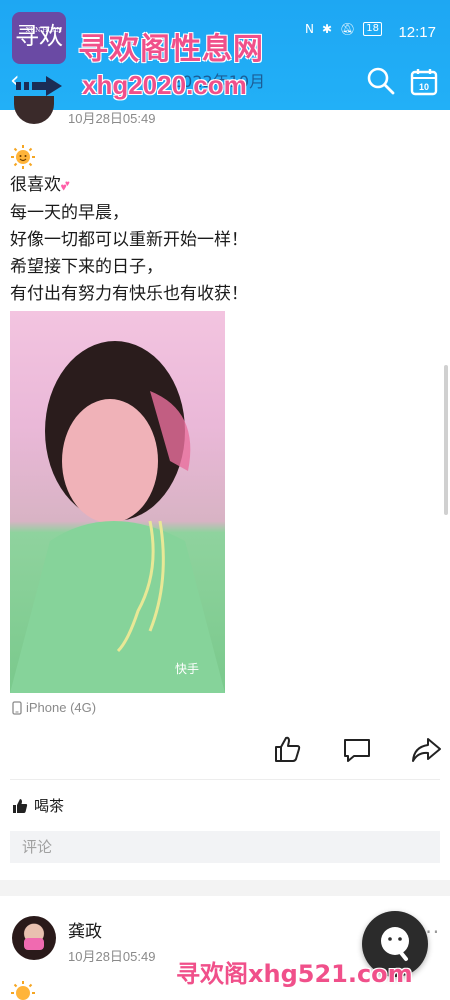  I want to click on calendar-icon: 10, so click(424, 82).